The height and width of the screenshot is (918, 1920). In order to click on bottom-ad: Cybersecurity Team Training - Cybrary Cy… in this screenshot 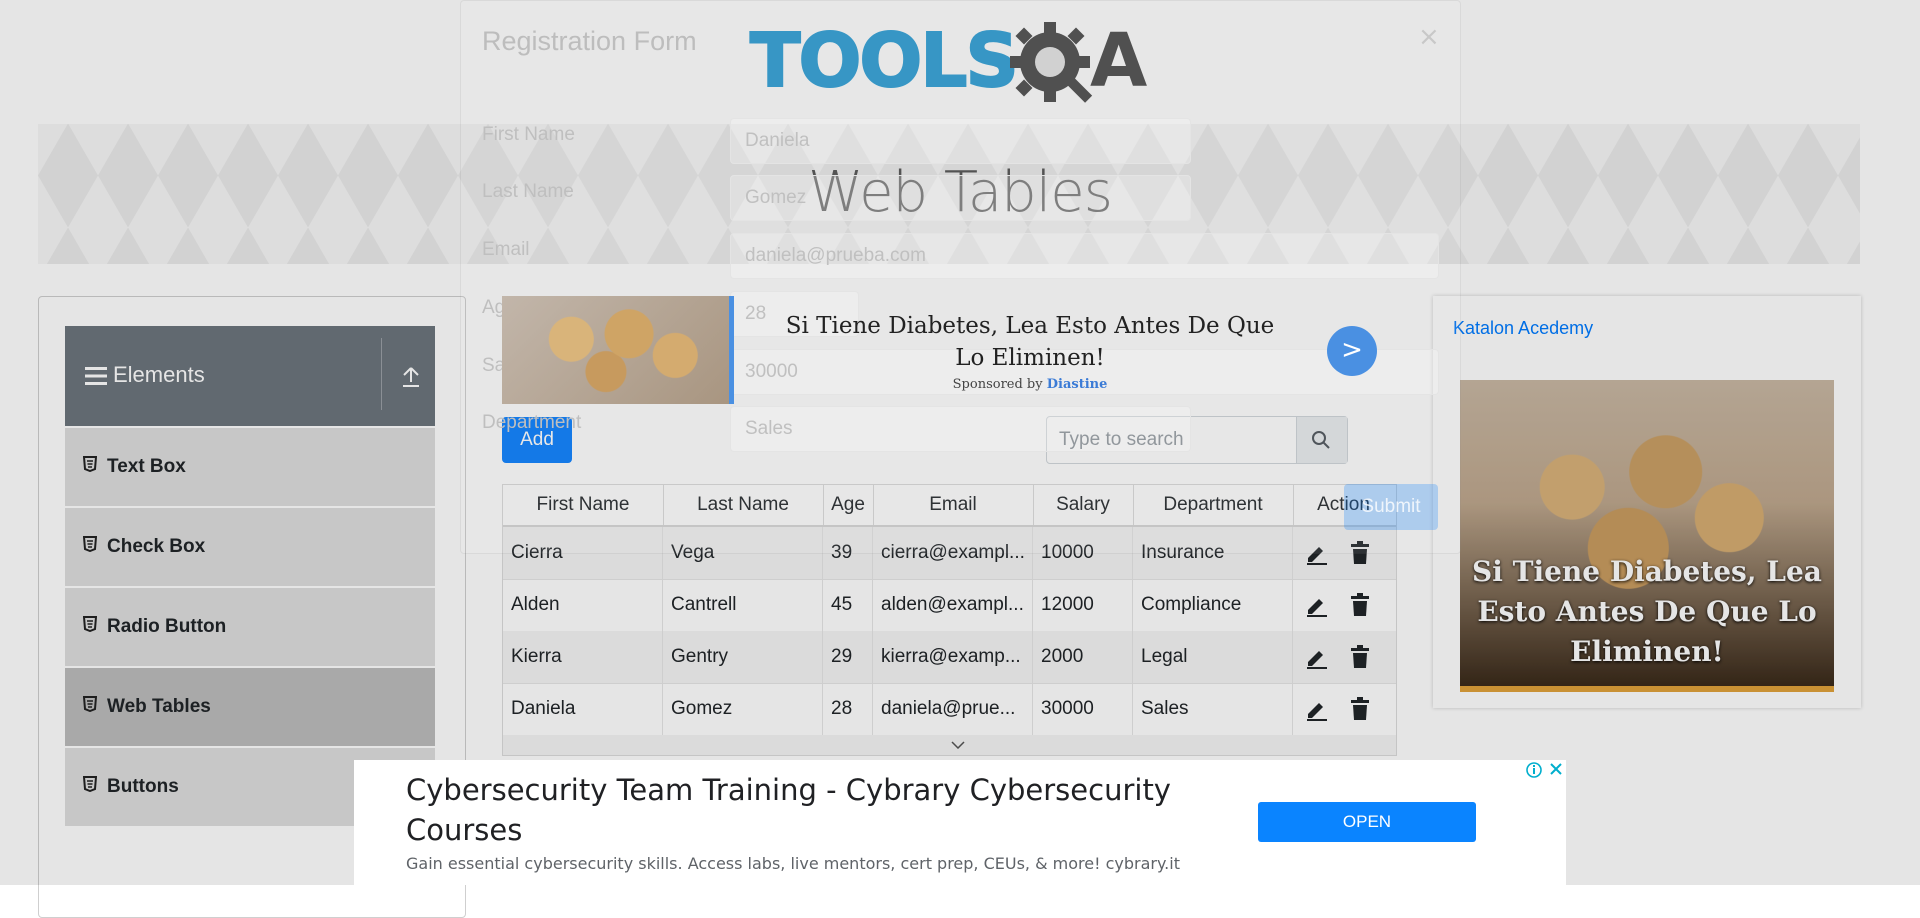, I will do `click(960, 822)`.